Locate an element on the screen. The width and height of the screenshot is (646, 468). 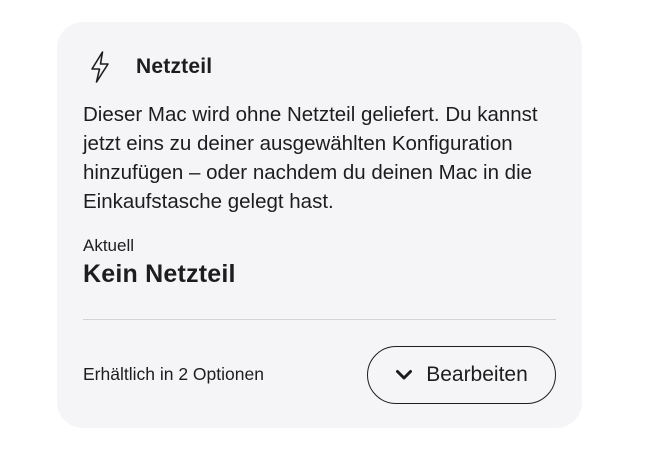
edit-button-label: Bearbeiten is located at coordinates (477, 374).